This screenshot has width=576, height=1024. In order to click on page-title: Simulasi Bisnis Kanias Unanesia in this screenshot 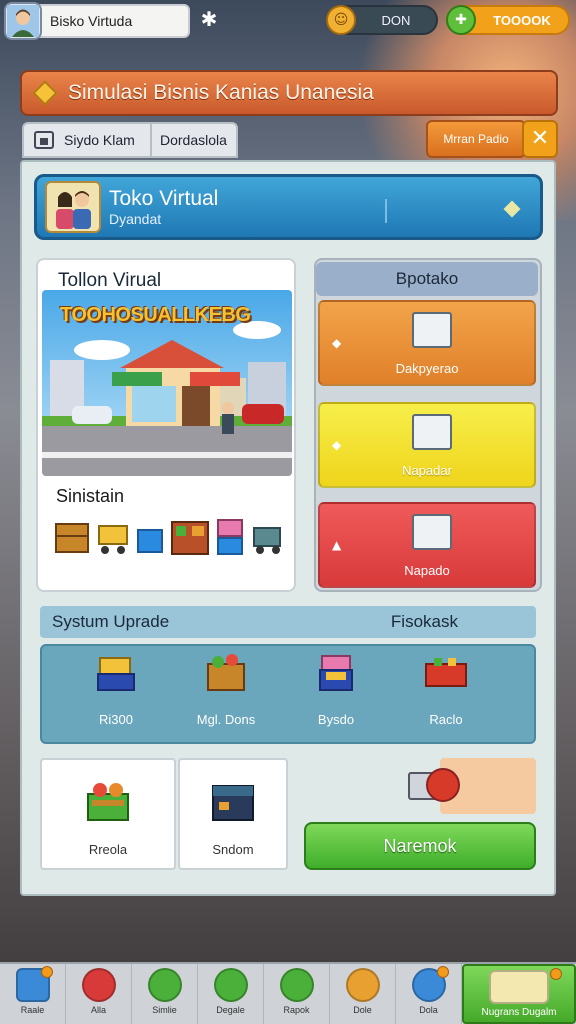, I will do `click(221, 92)`.